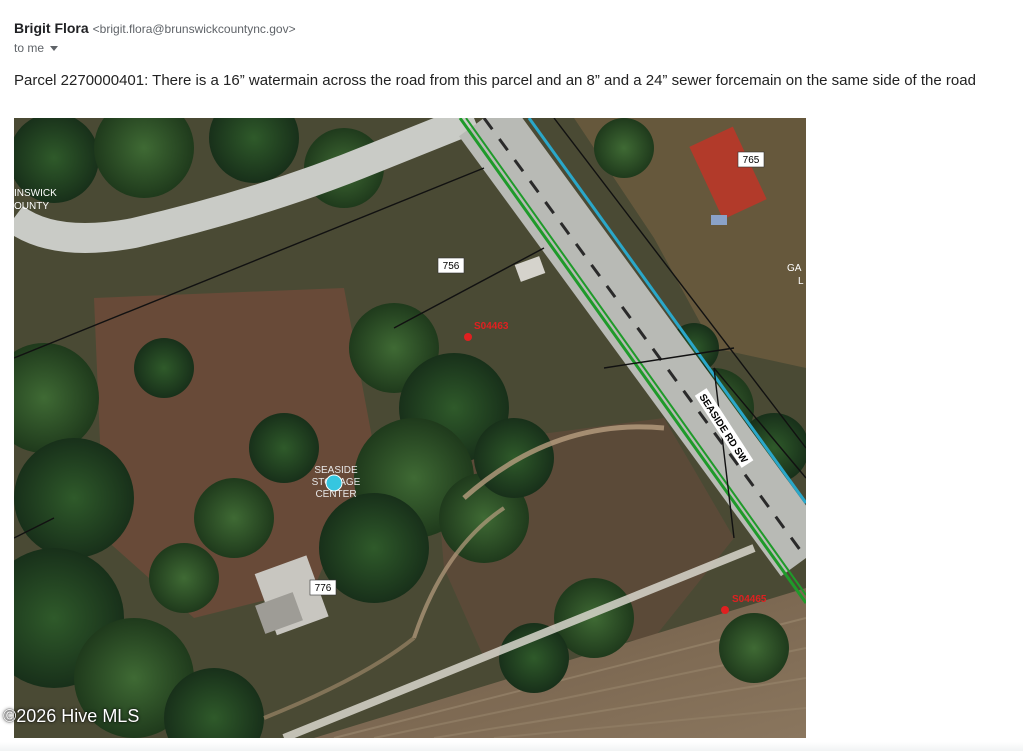  I want to click on map-pin-circle-icon, so click(334, 483).